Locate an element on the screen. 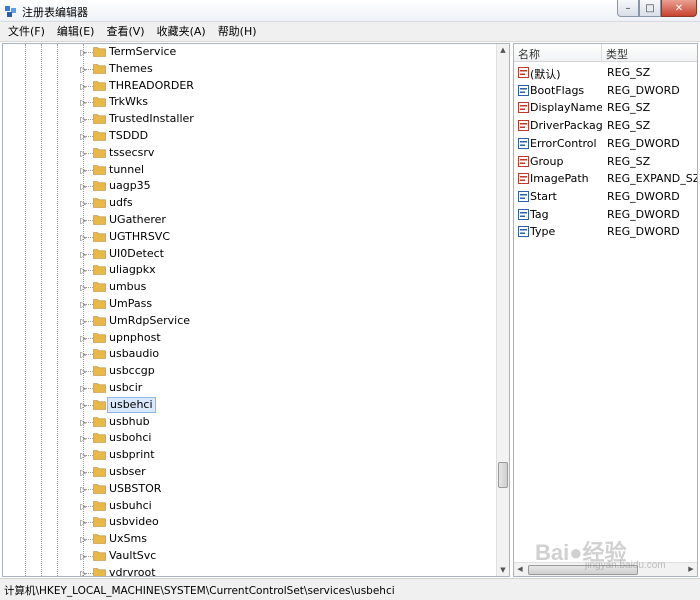 This screenshot has height=600, width=700. tree-node: ▷ usbcir is located at coordinates (250, 388).